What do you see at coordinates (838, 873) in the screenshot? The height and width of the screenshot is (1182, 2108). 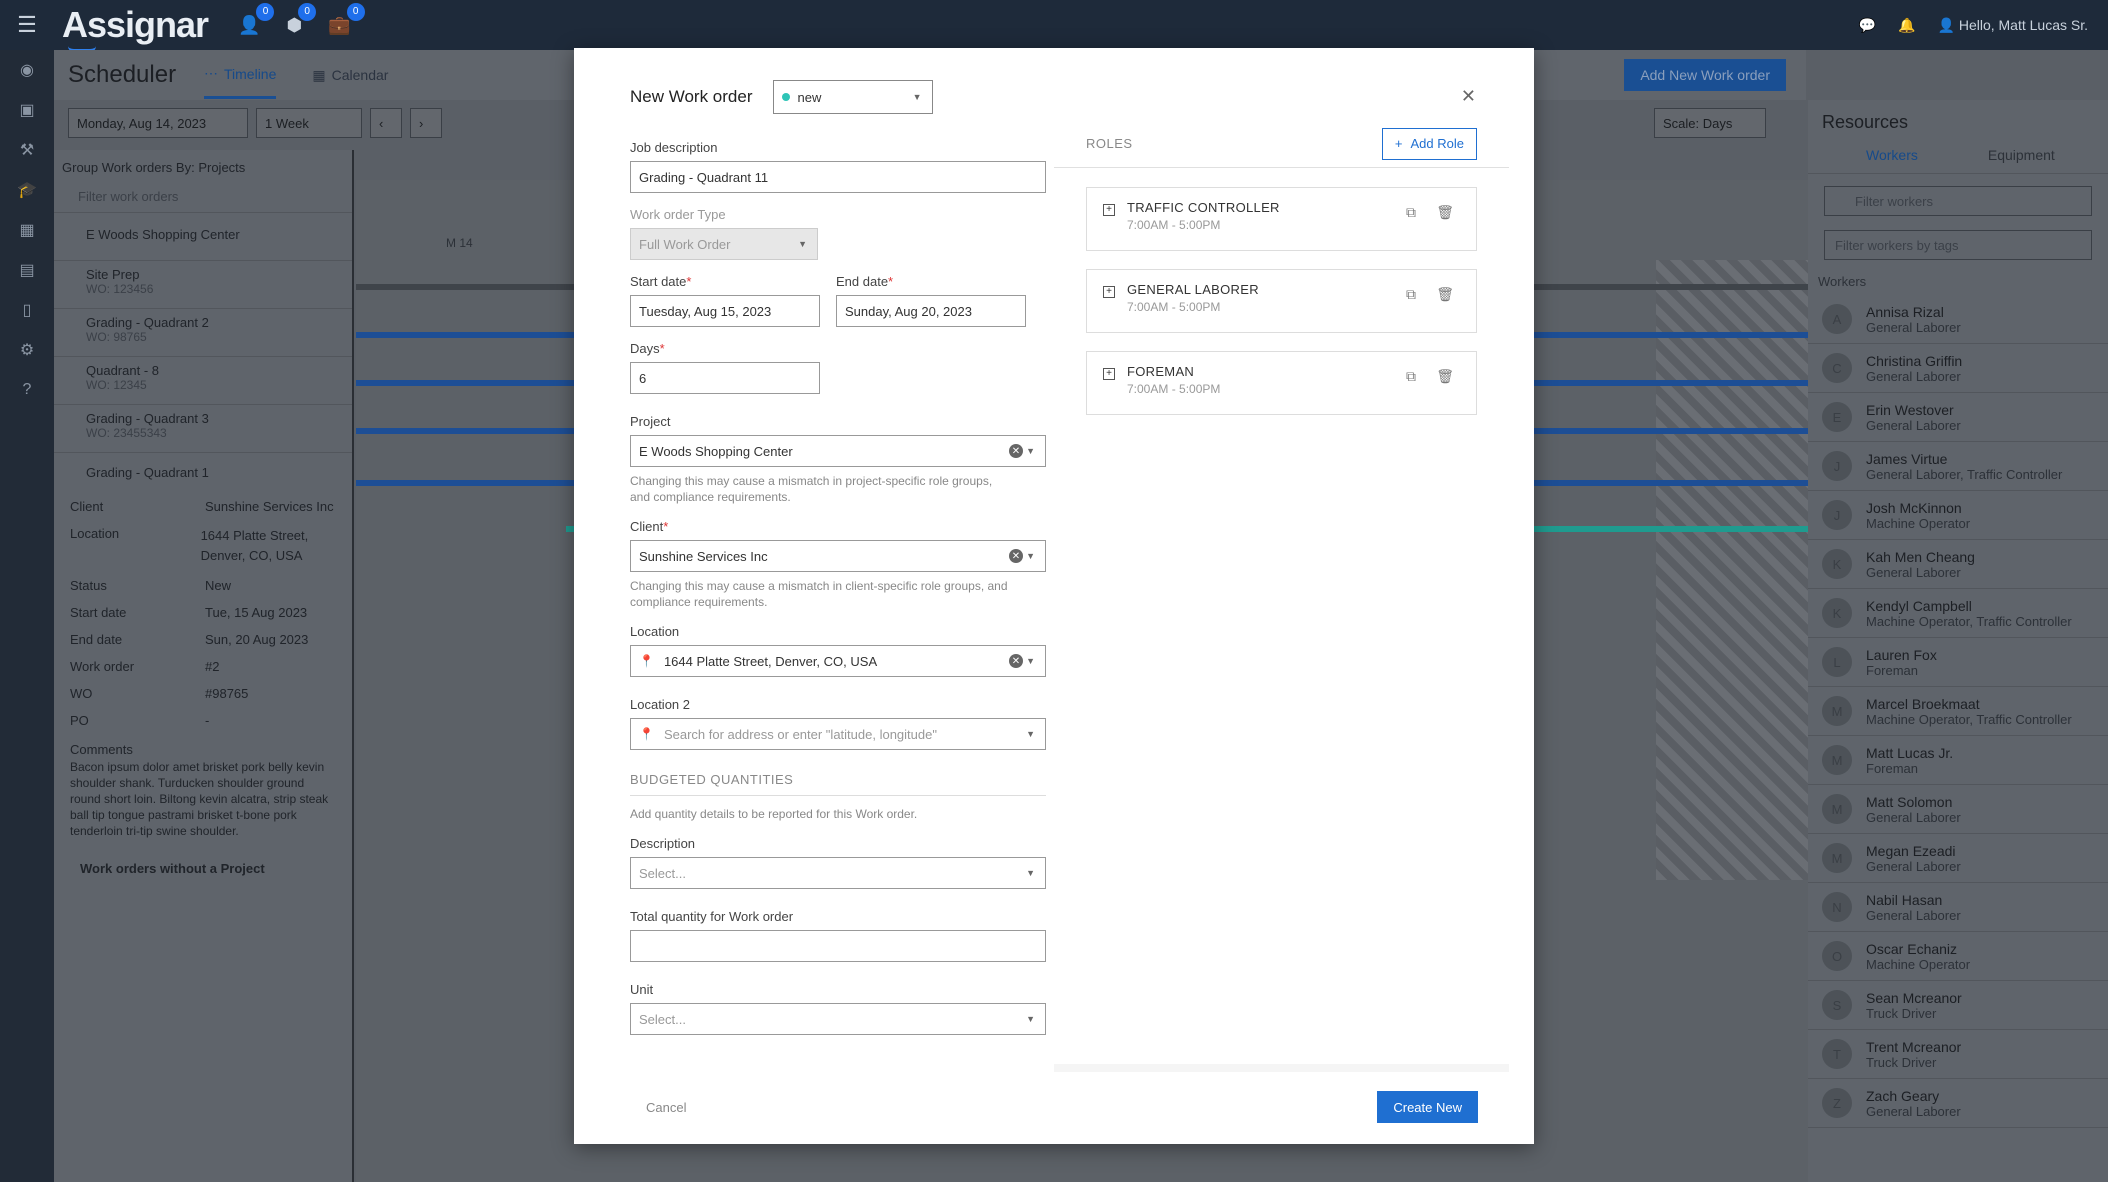 I see `description-select: Select... ▼` at bounding box center [838, 873].